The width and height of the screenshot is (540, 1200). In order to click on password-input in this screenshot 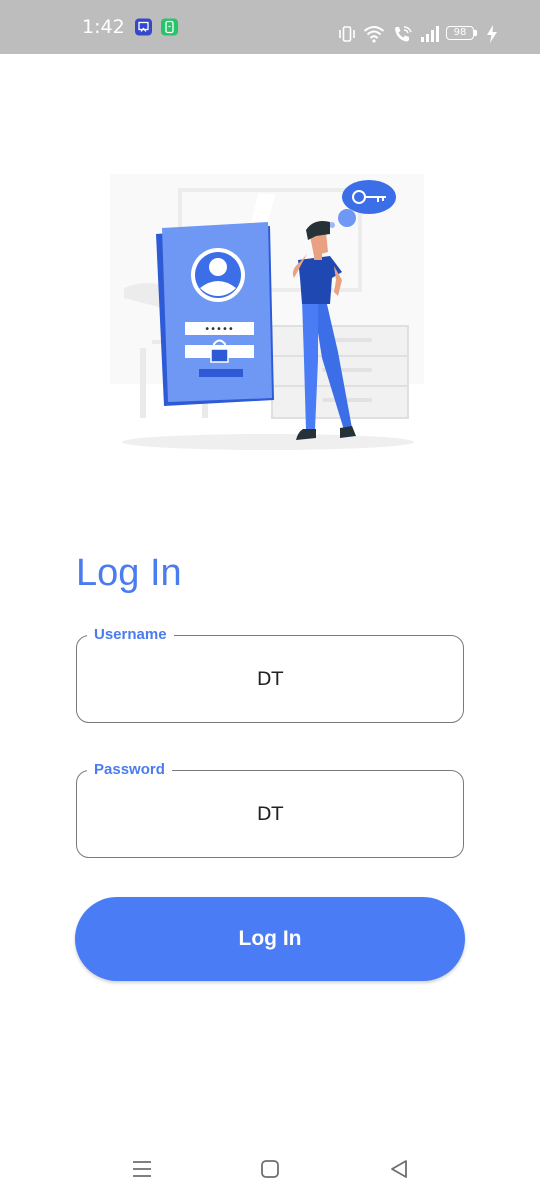, I will do `click(270, 814)`.